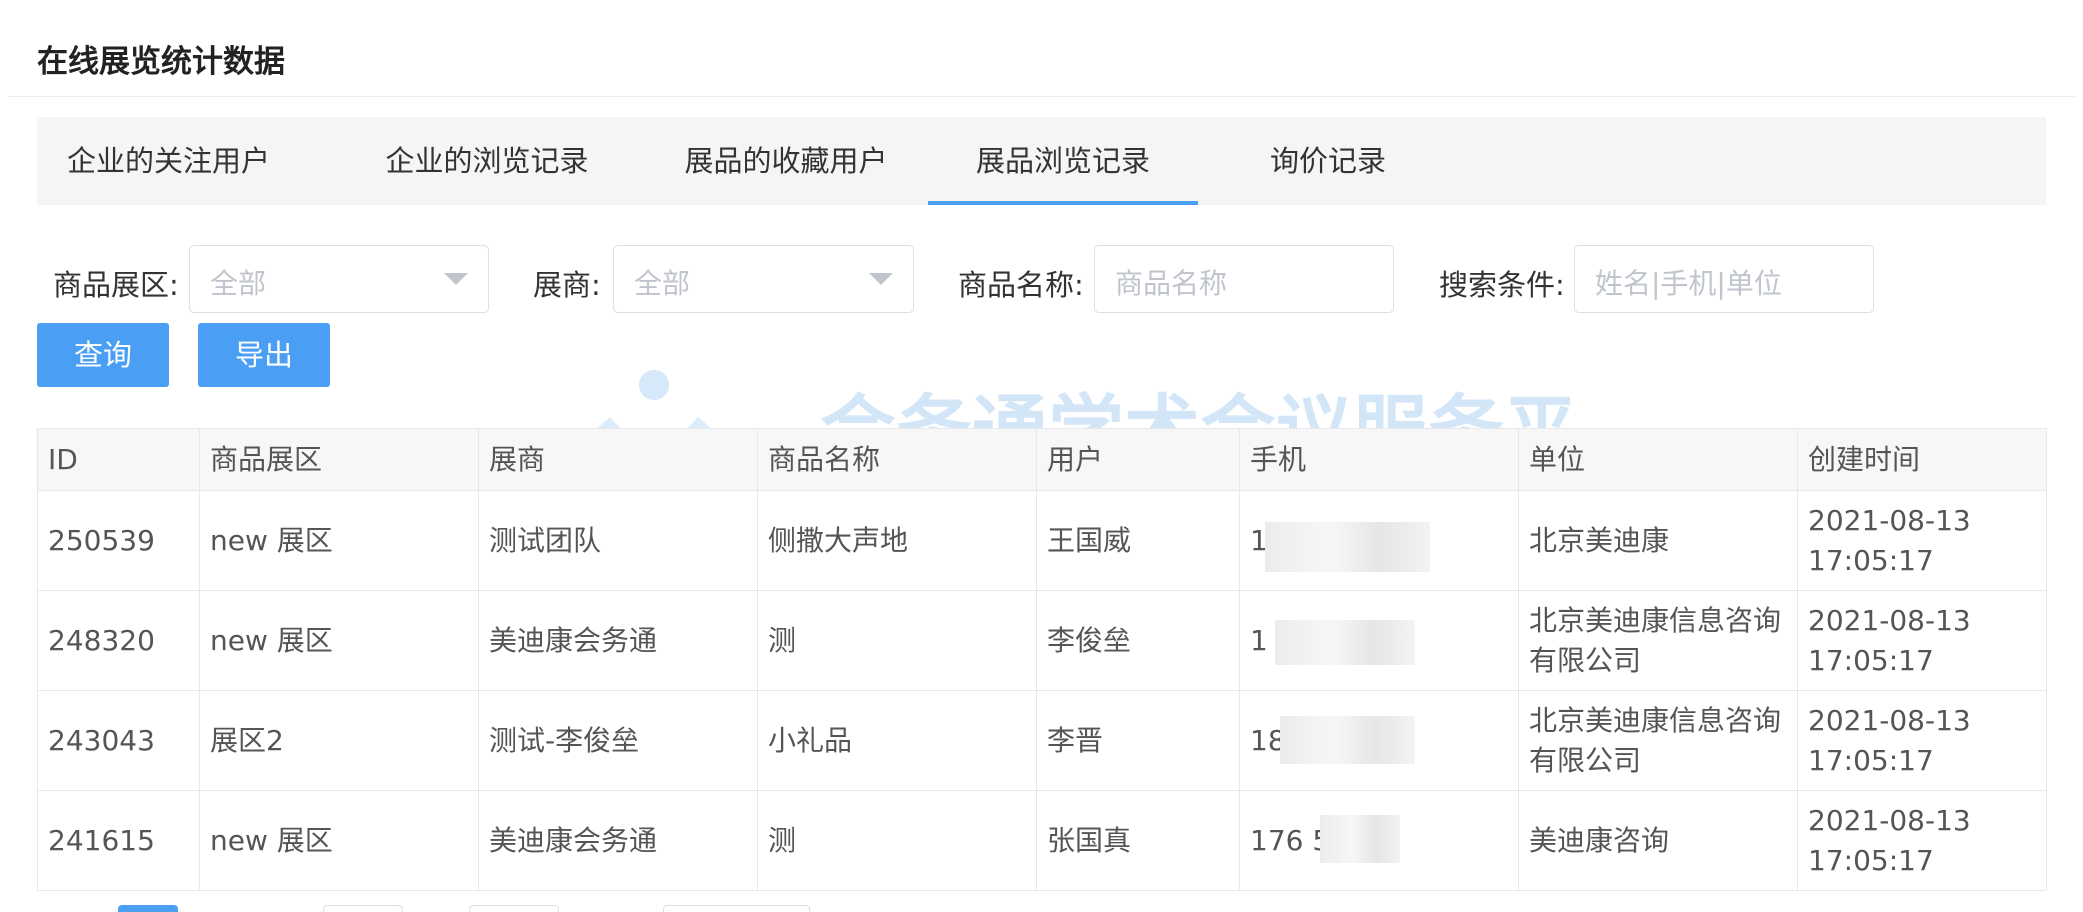  I want to click on cell-exhibitor: 测试-李俊垒, so click(618, 740).